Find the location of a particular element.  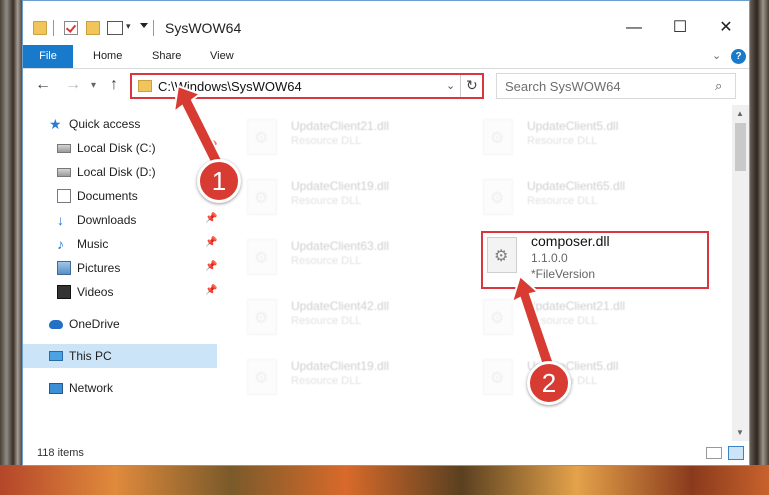

drive-icon is located at coordinates (64, 172).